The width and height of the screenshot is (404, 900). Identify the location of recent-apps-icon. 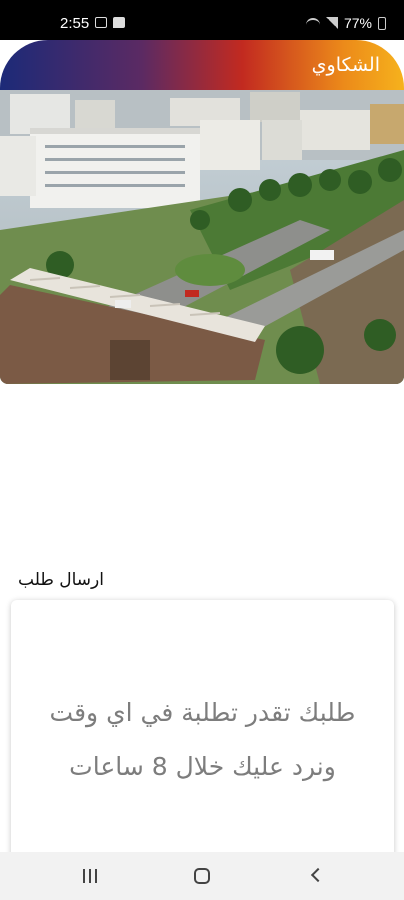
(90, 876).